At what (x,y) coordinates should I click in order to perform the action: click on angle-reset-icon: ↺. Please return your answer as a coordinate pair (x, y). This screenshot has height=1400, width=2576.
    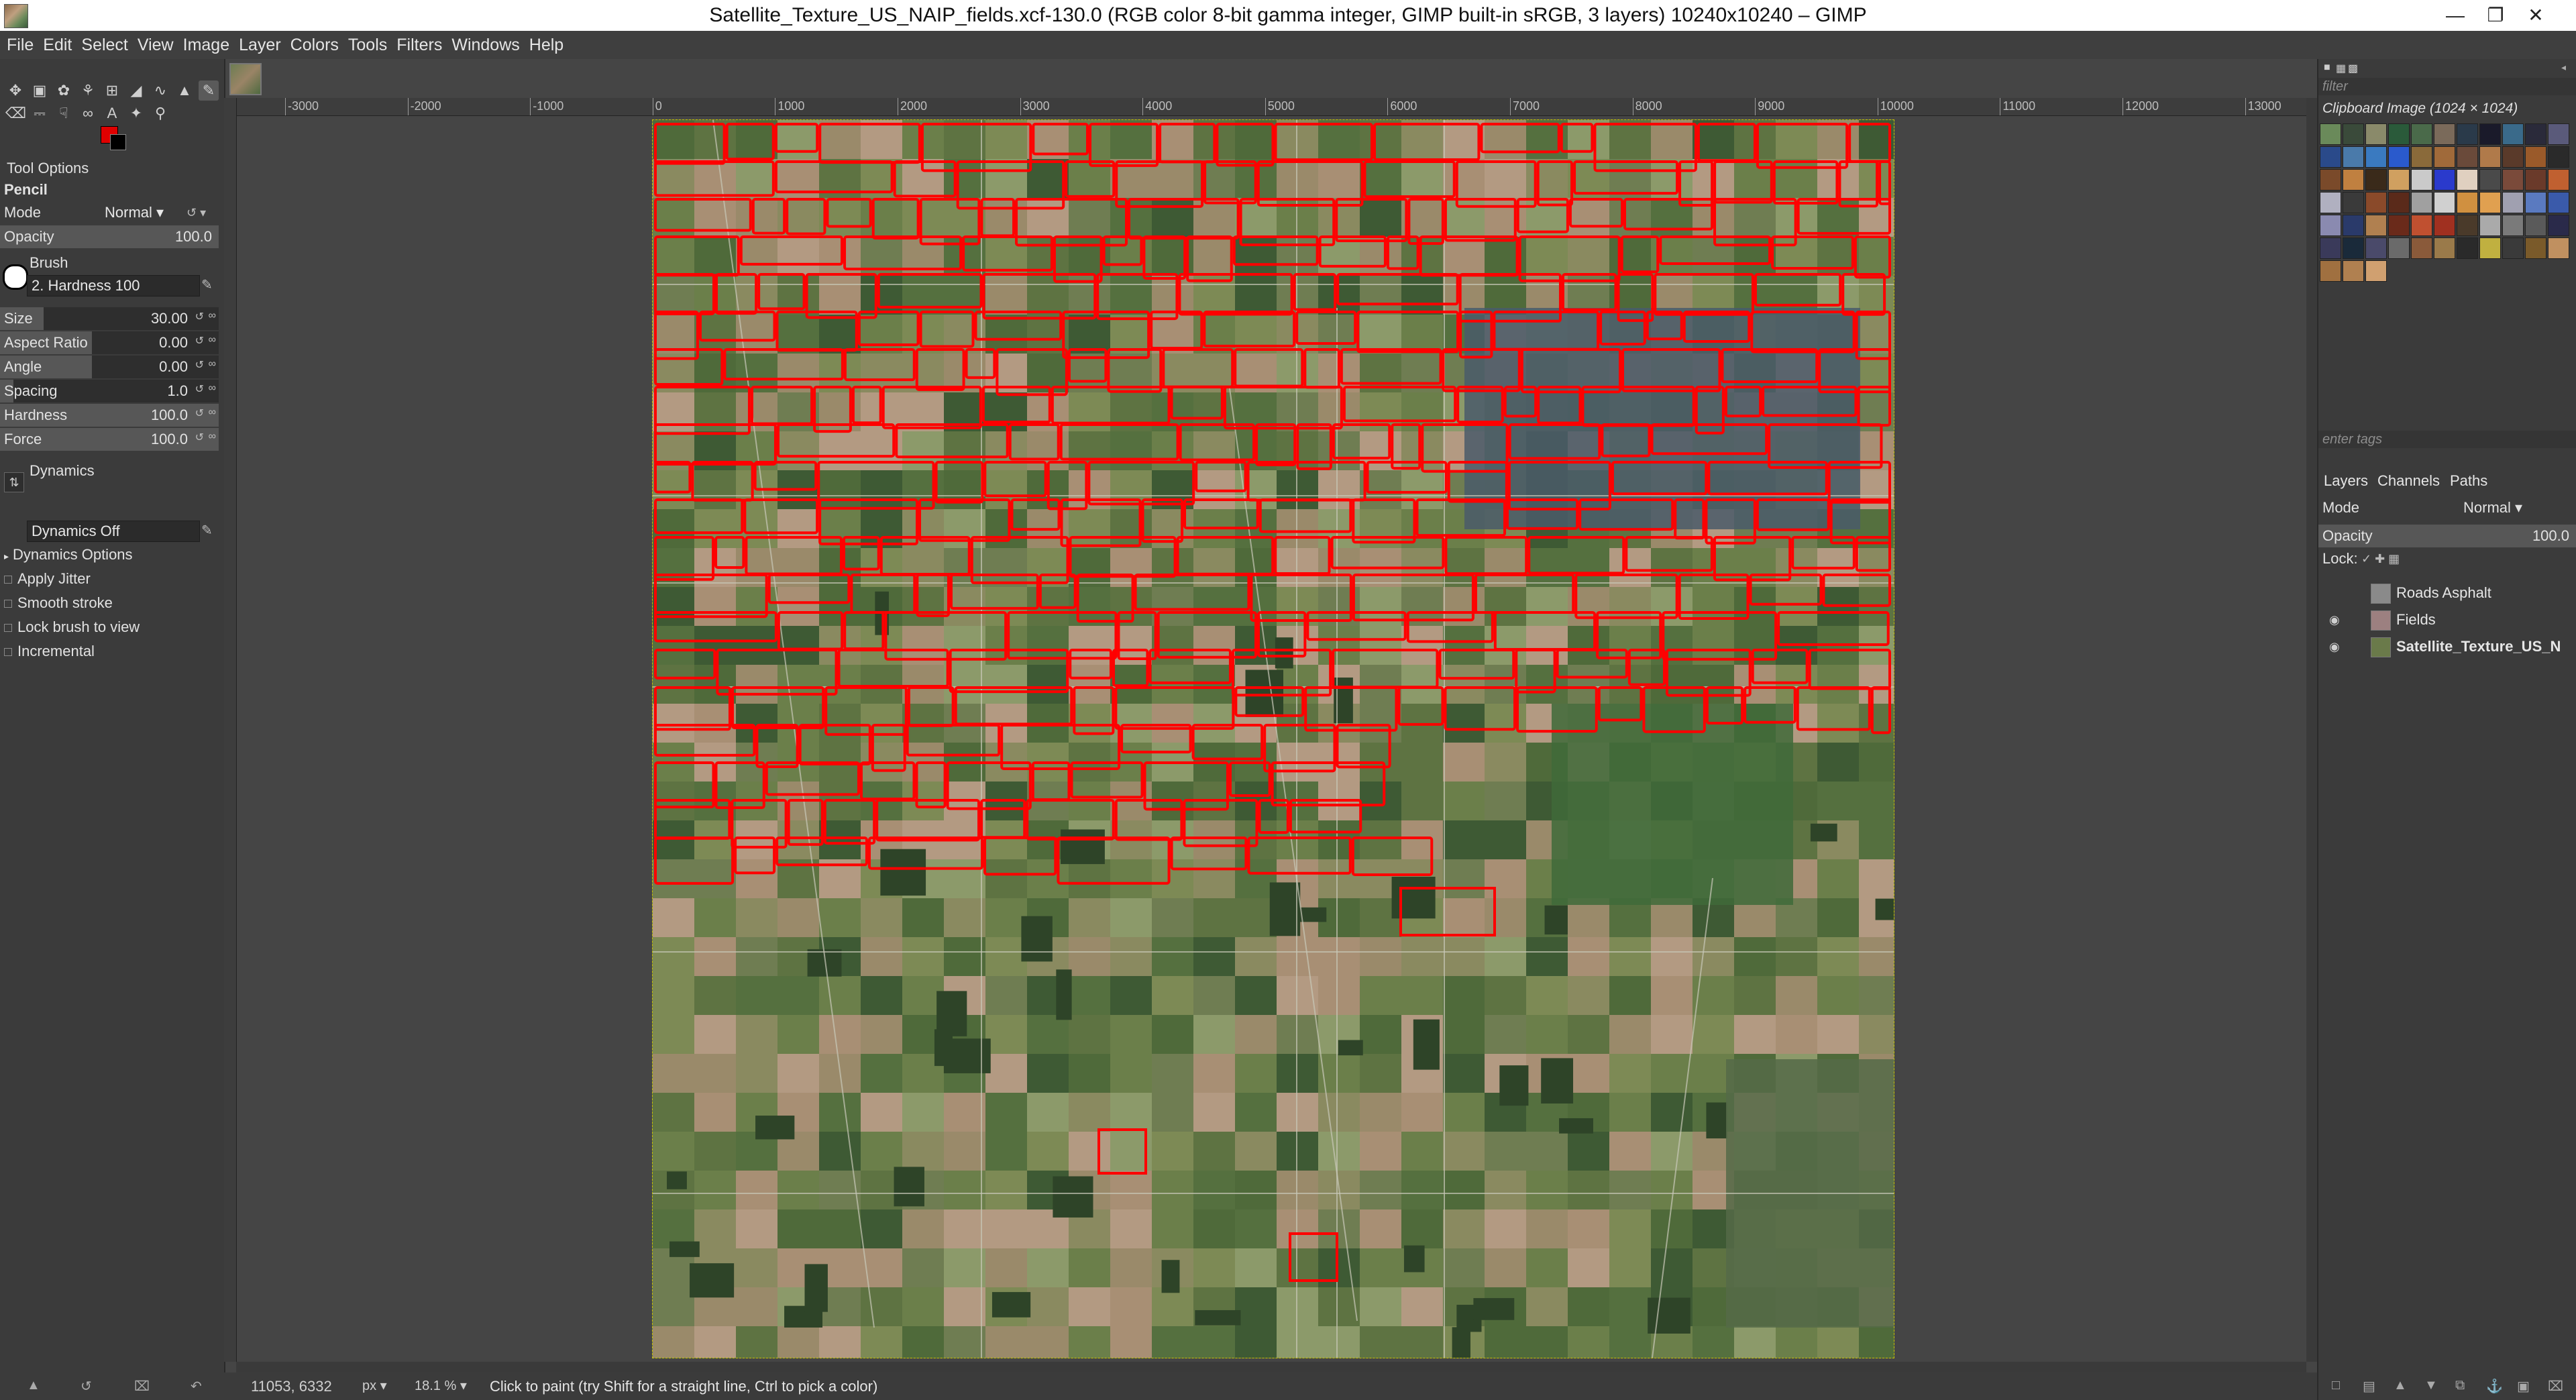
    Looking at the image, I should click on (199, 365).